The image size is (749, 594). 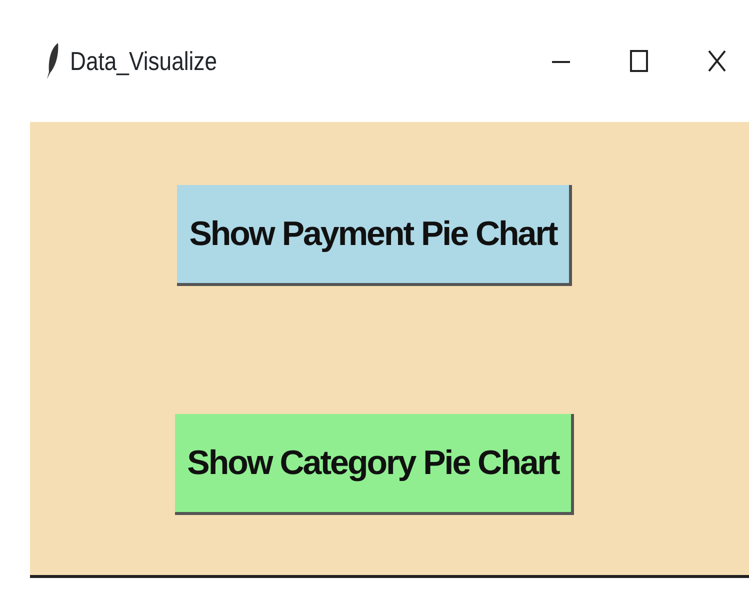 I want to click on window-title: Data_Visualize, so click(x=144, y=61).